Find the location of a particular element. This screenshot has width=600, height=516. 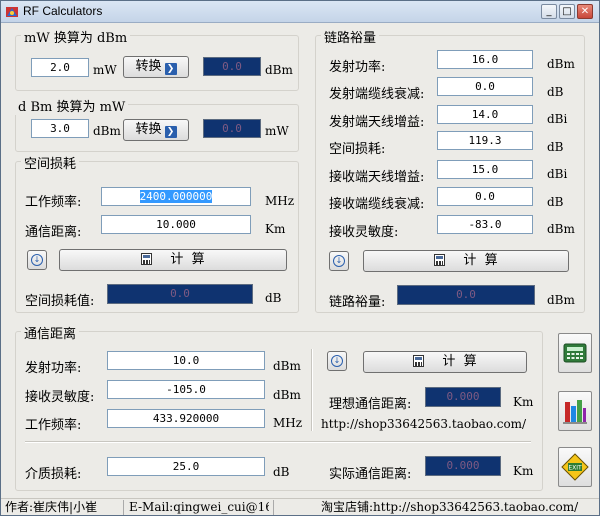

space-reset-button: ↓ is located at coordinates (37, 260).